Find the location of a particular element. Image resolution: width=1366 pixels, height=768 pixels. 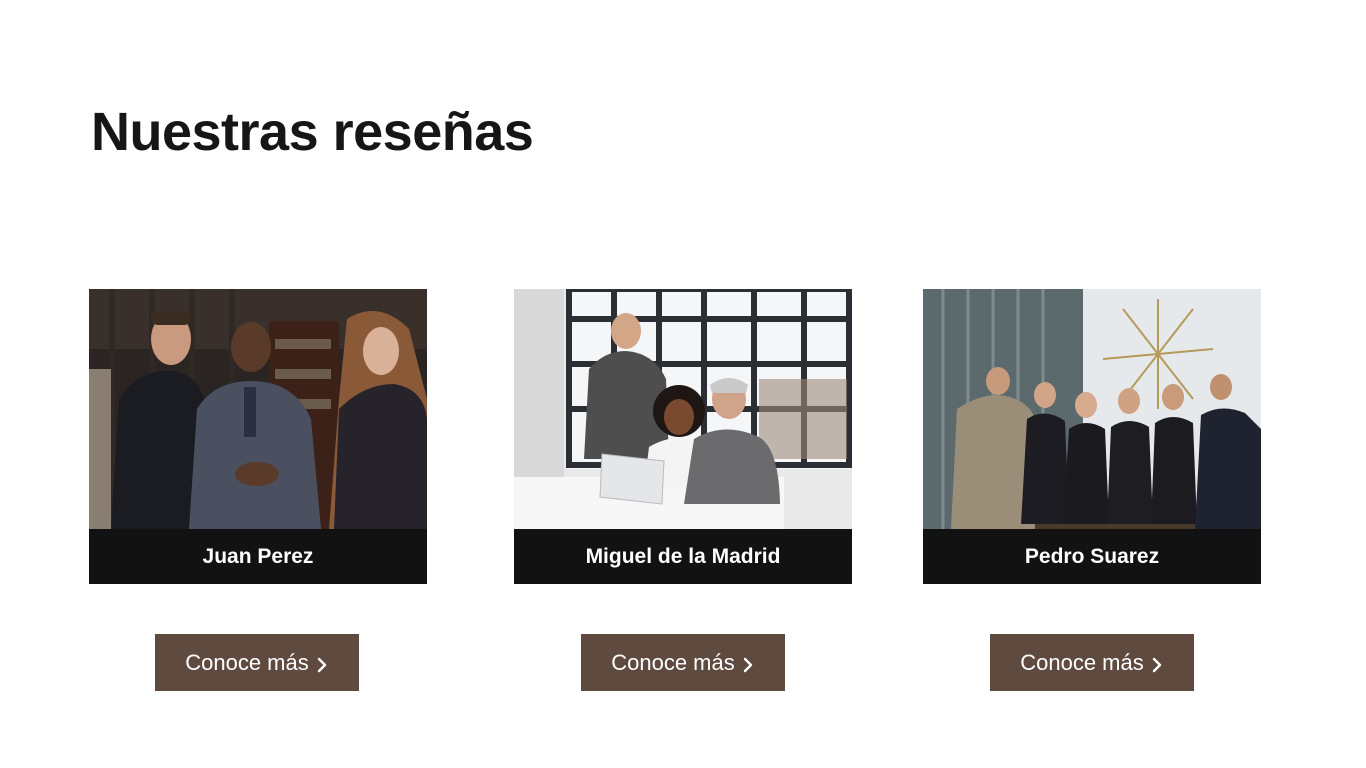

reviewer-name: Pedro Suarez is located at coordinates (1092, 556).